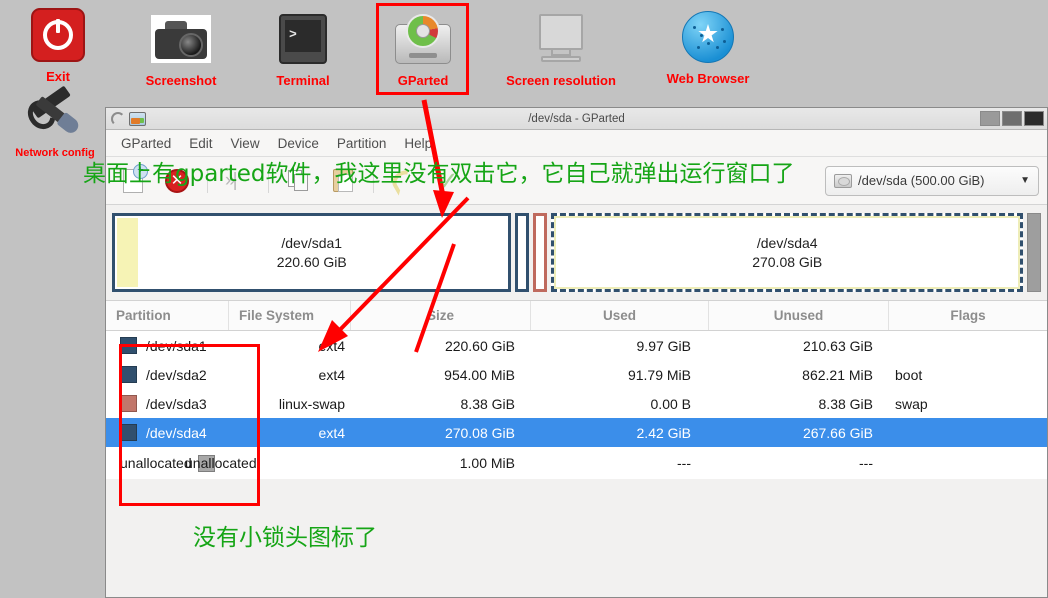  I want to click on cell-partition: /dev/sda3, so click(167, 403).